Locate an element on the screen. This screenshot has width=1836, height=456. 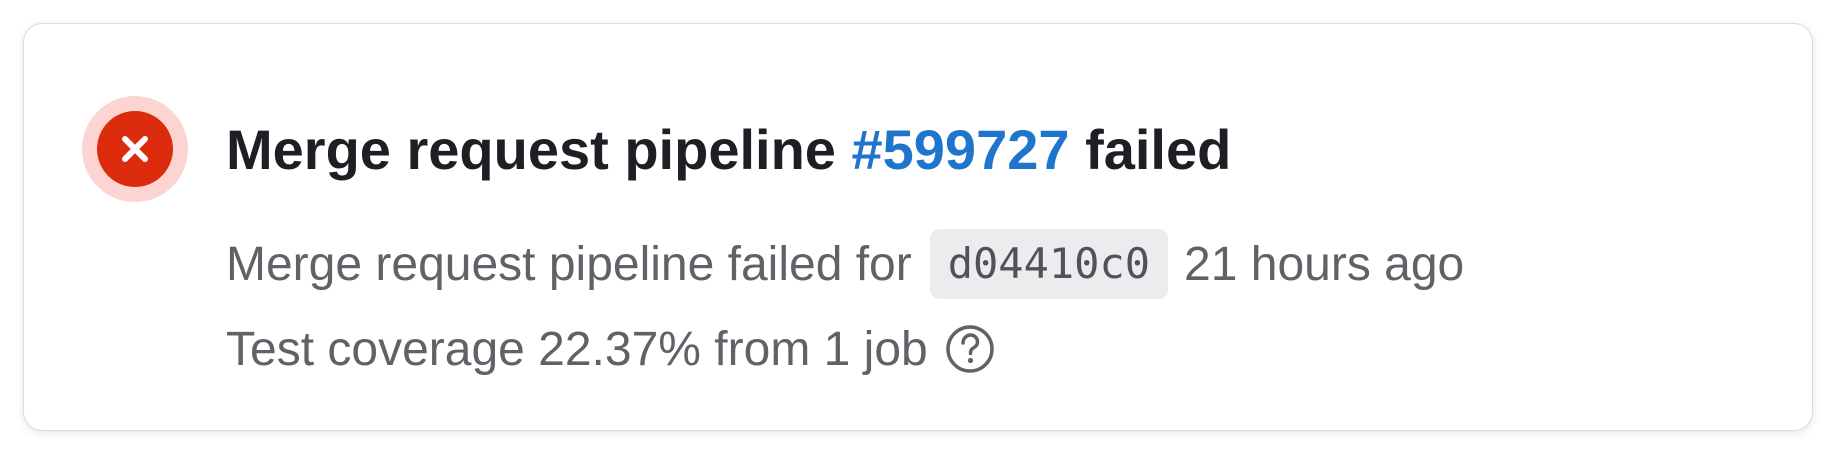
question-circle-icon-glyph is located at coordinates (969, 349).